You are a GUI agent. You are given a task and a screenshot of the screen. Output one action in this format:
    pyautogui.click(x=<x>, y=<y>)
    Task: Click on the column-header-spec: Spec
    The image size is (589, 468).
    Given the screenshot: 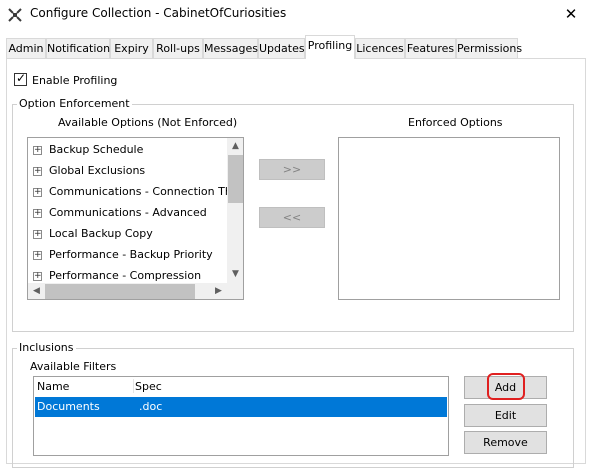 What is the action you would take?
    pyautogui.click(x=148, y=386)
    